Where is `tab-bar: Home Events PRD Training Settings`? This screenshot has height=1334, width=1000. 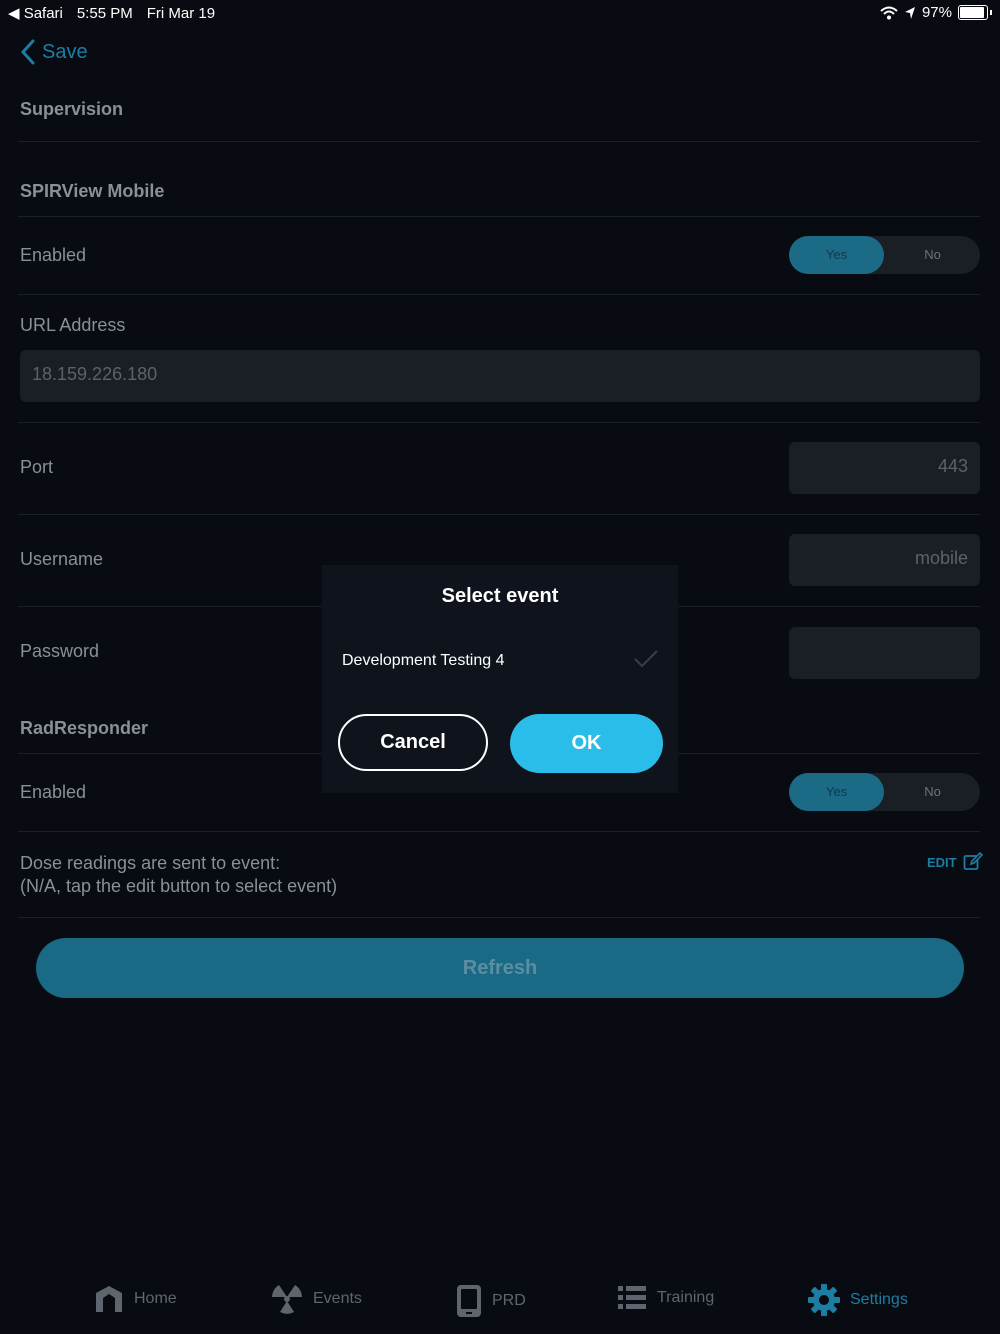
tab-bar: Home Events PRD Training Settings is located at coordinates (500, 1307).